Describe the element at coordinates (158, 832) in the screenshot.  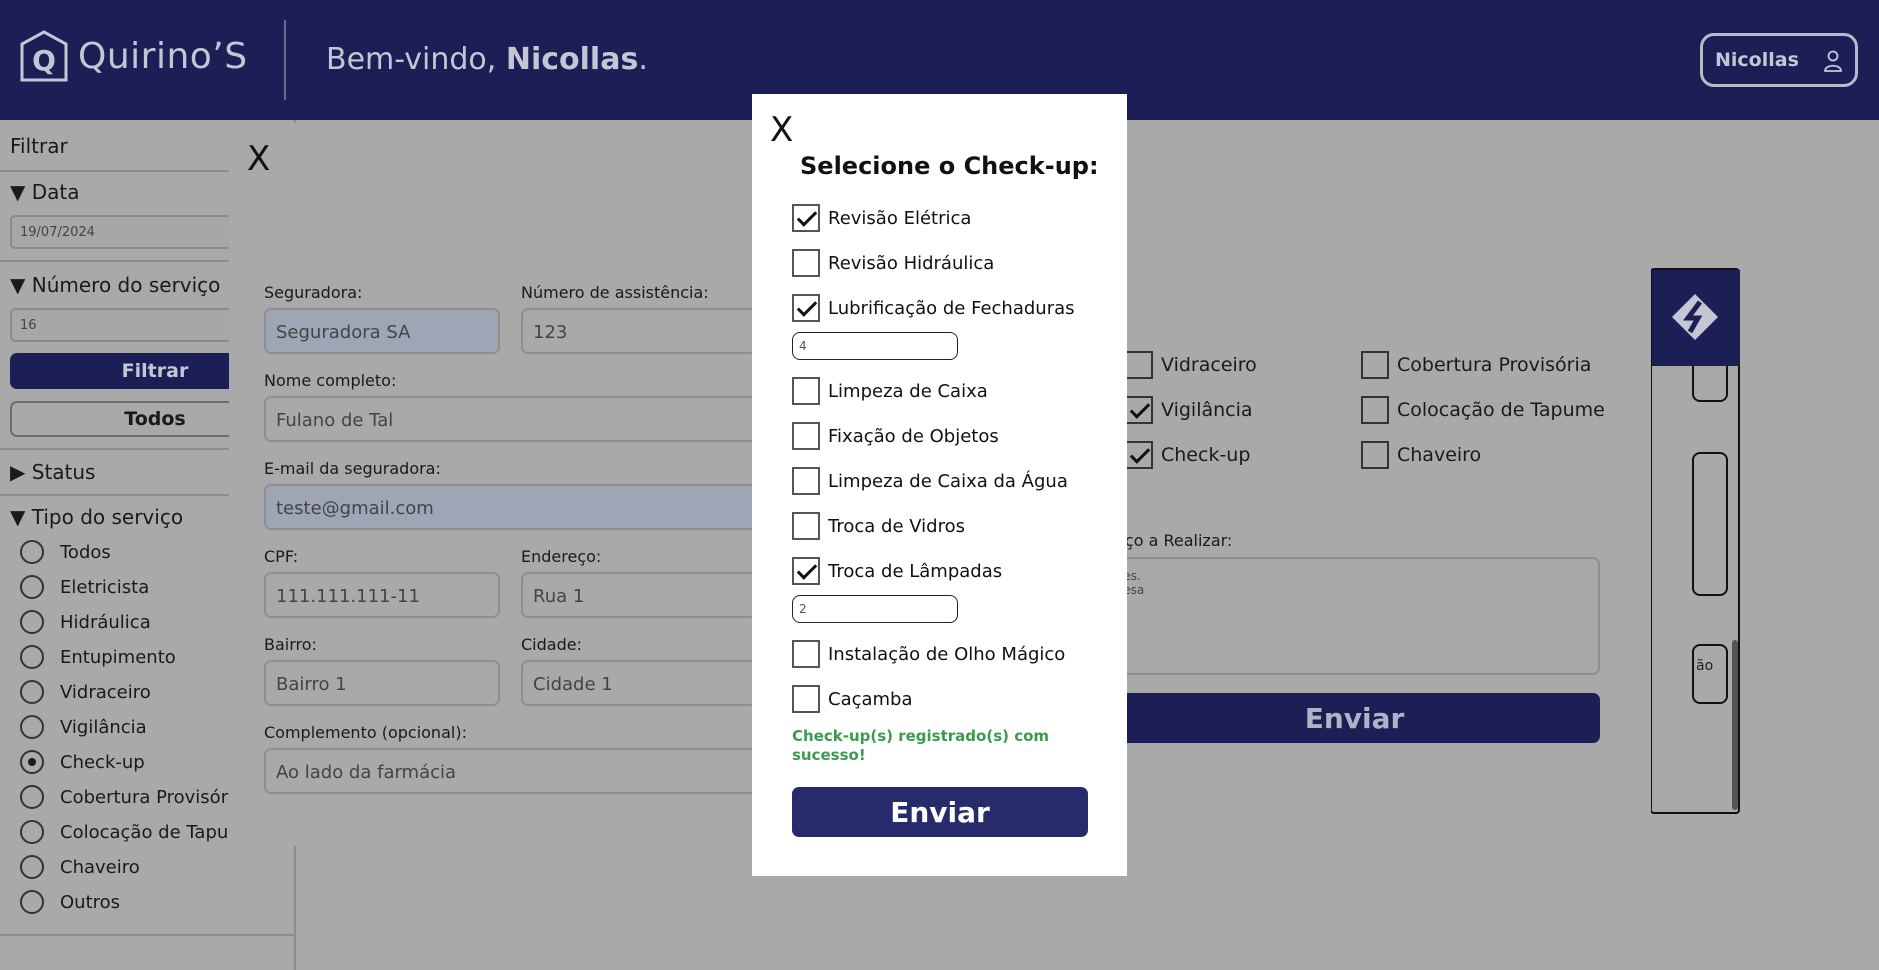
I see `radio-label: Colocação de Tapume` at that location.